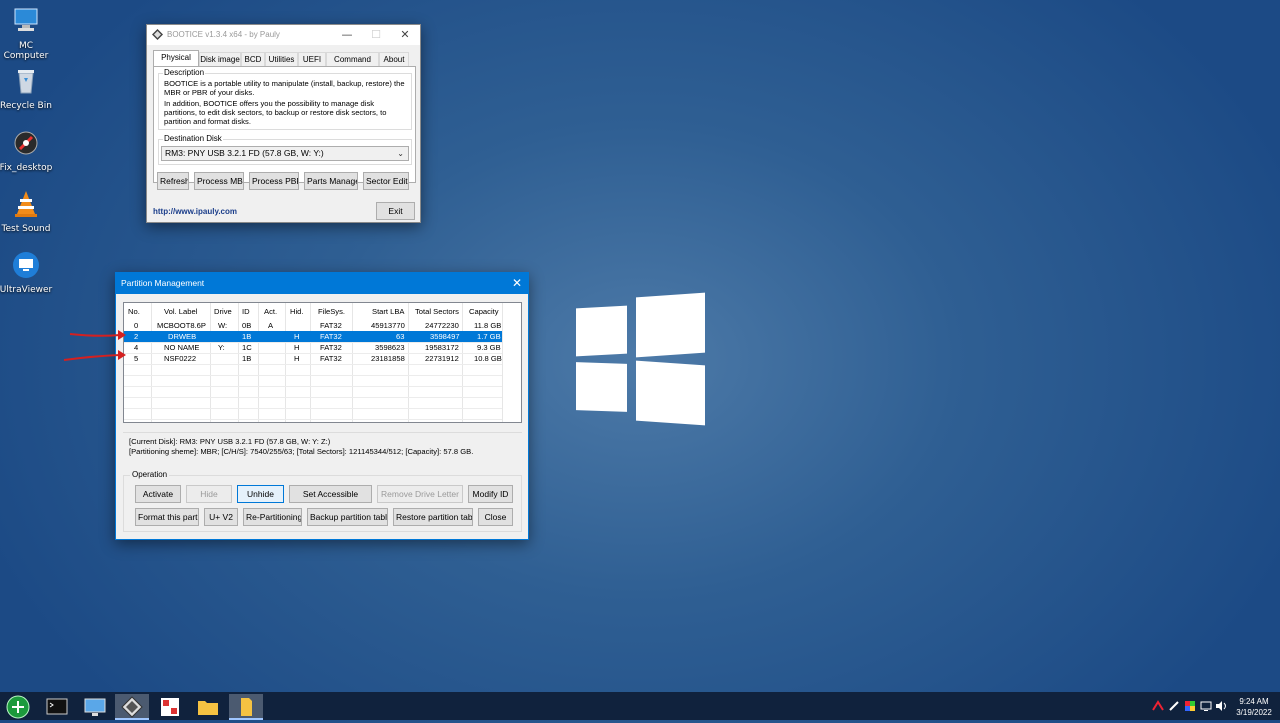 This screenshot has width=1280, height=723. What do you see at coordinates (386, 181) in the screenshot?
I see `sector-edit-button: Sector Edit` at bounding box center [386, 181].